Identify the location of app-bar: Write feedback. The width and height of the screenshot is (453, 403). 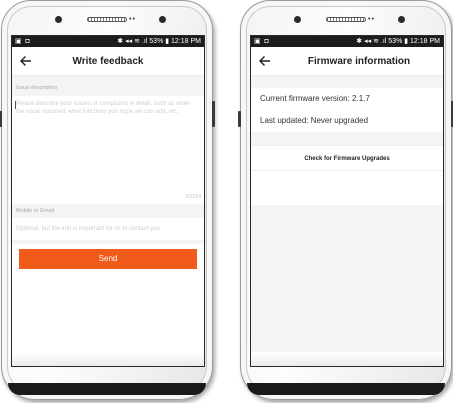
(108, 61).